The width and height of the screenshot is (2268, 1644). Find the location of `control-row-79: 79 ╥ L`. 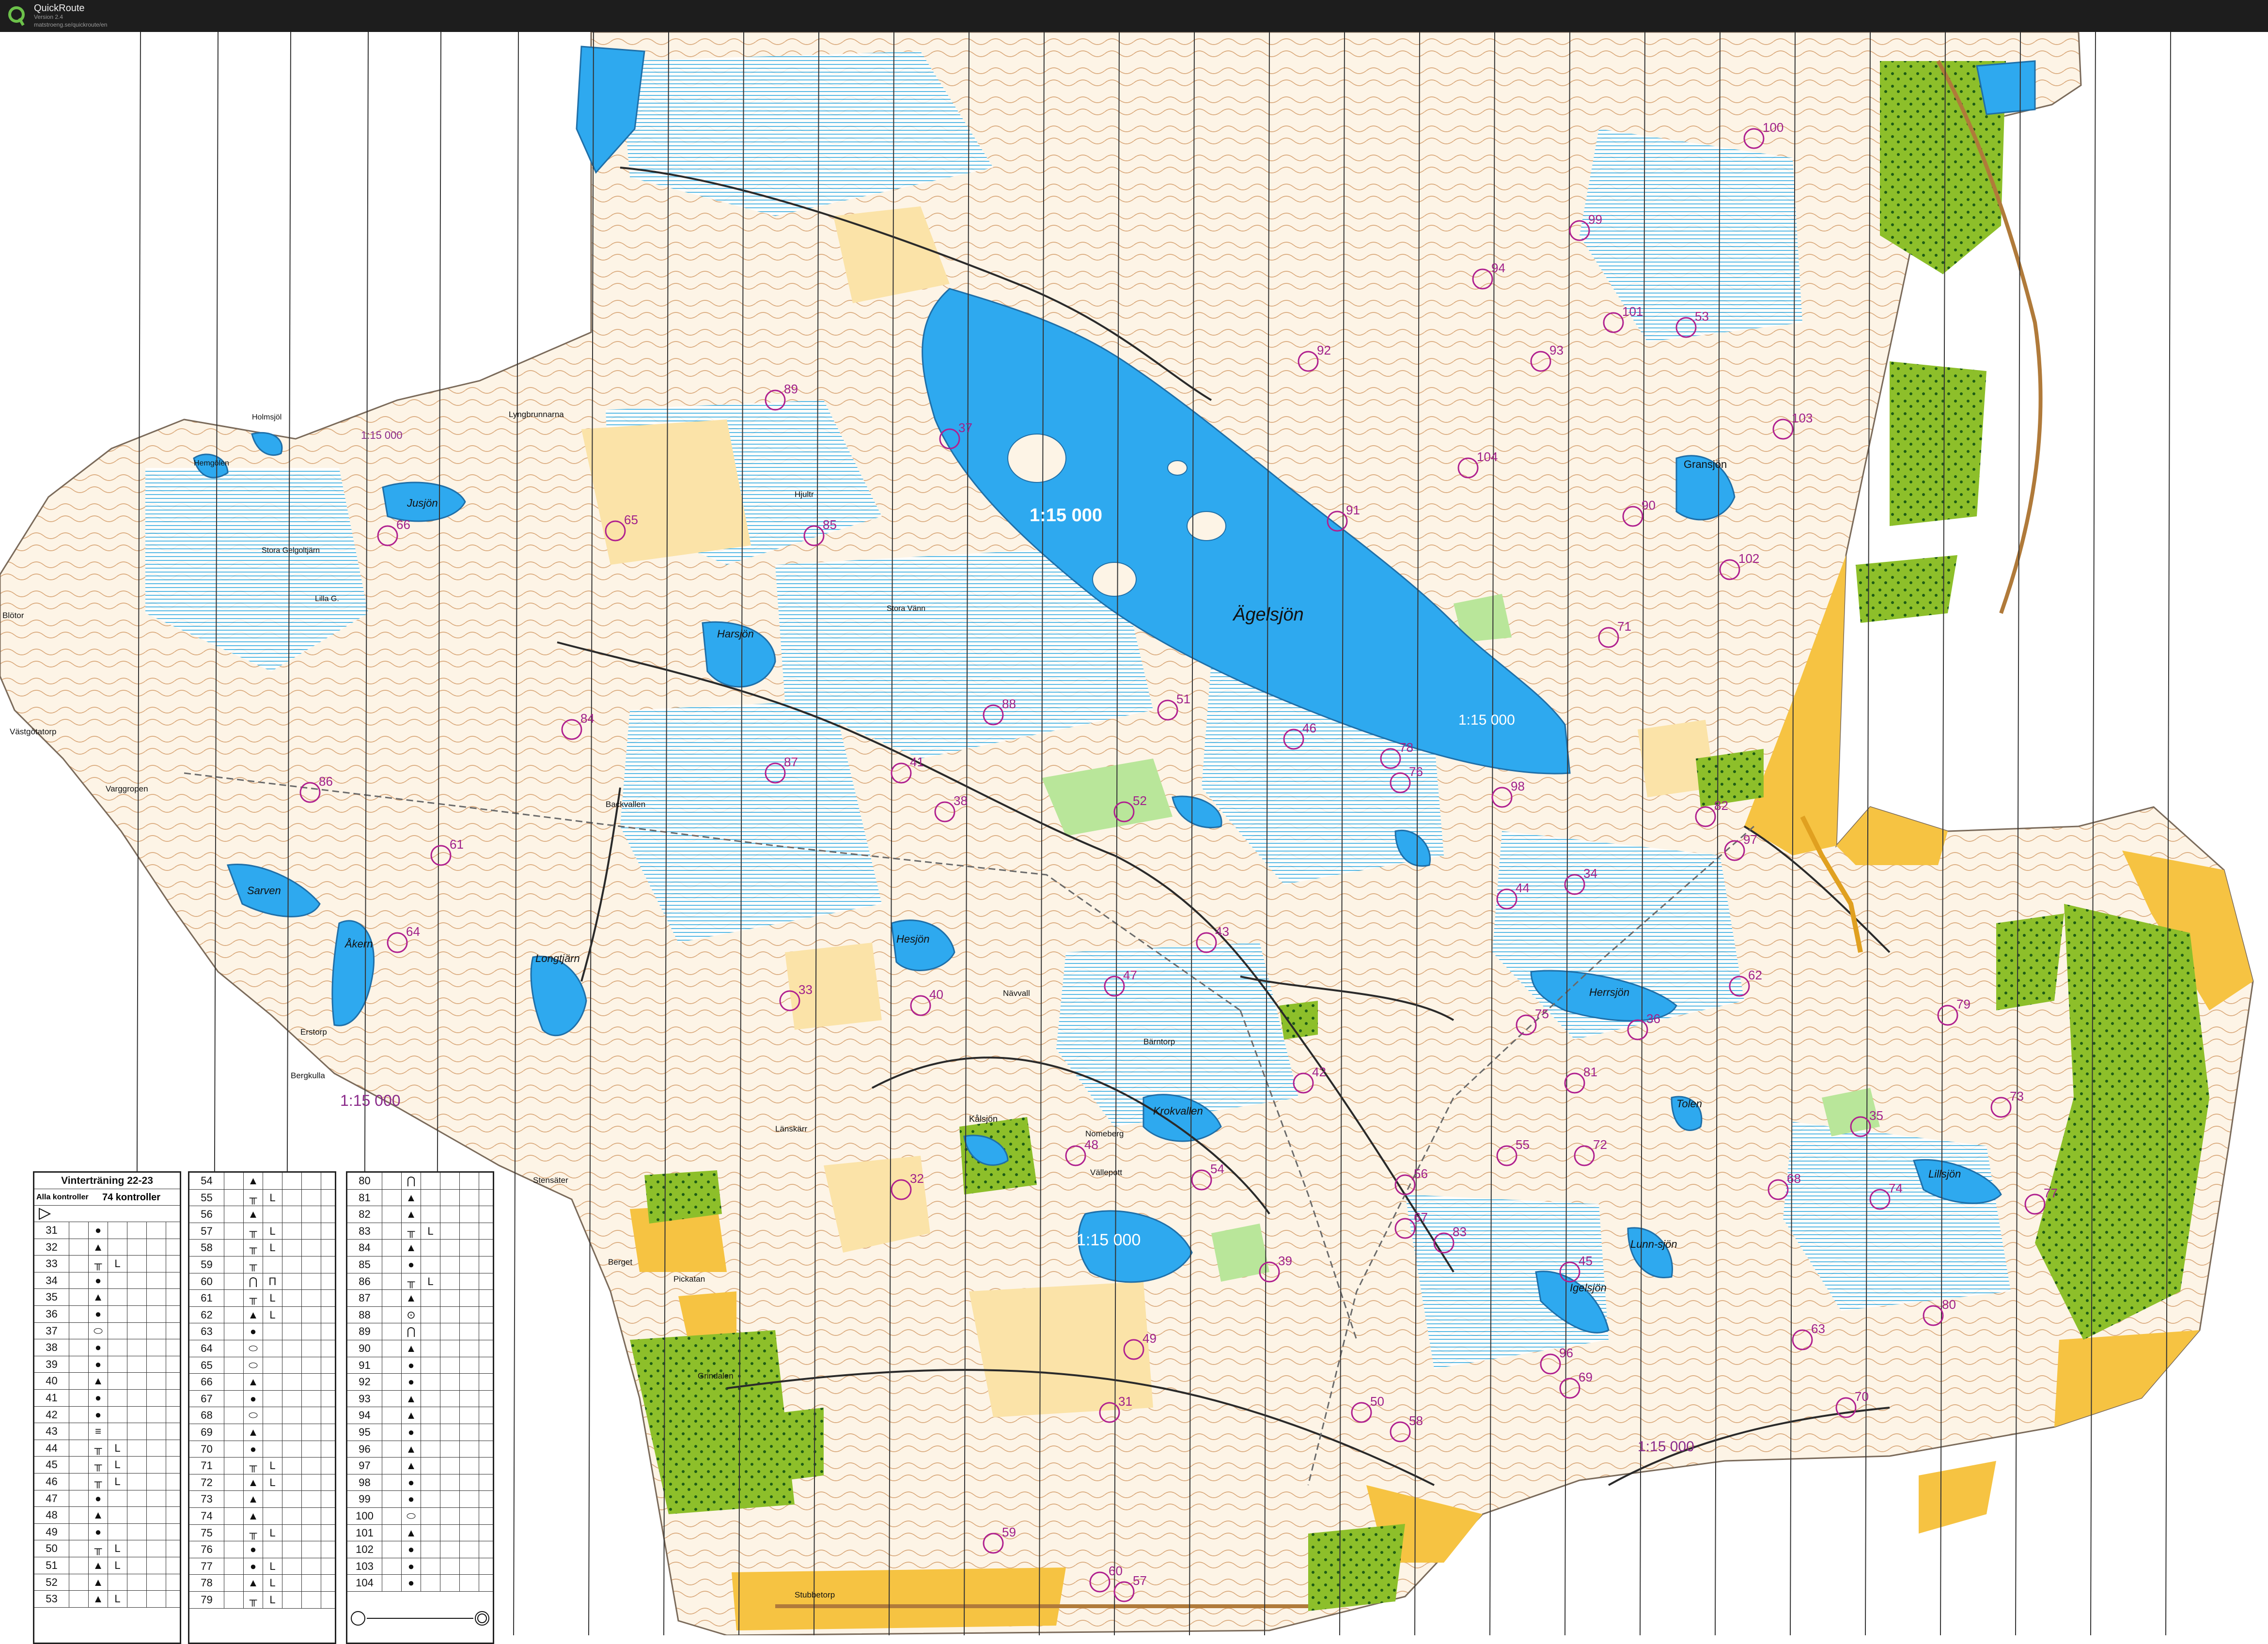

control-row-79: 79 ╥ L is located at coordinates (262, 1601).